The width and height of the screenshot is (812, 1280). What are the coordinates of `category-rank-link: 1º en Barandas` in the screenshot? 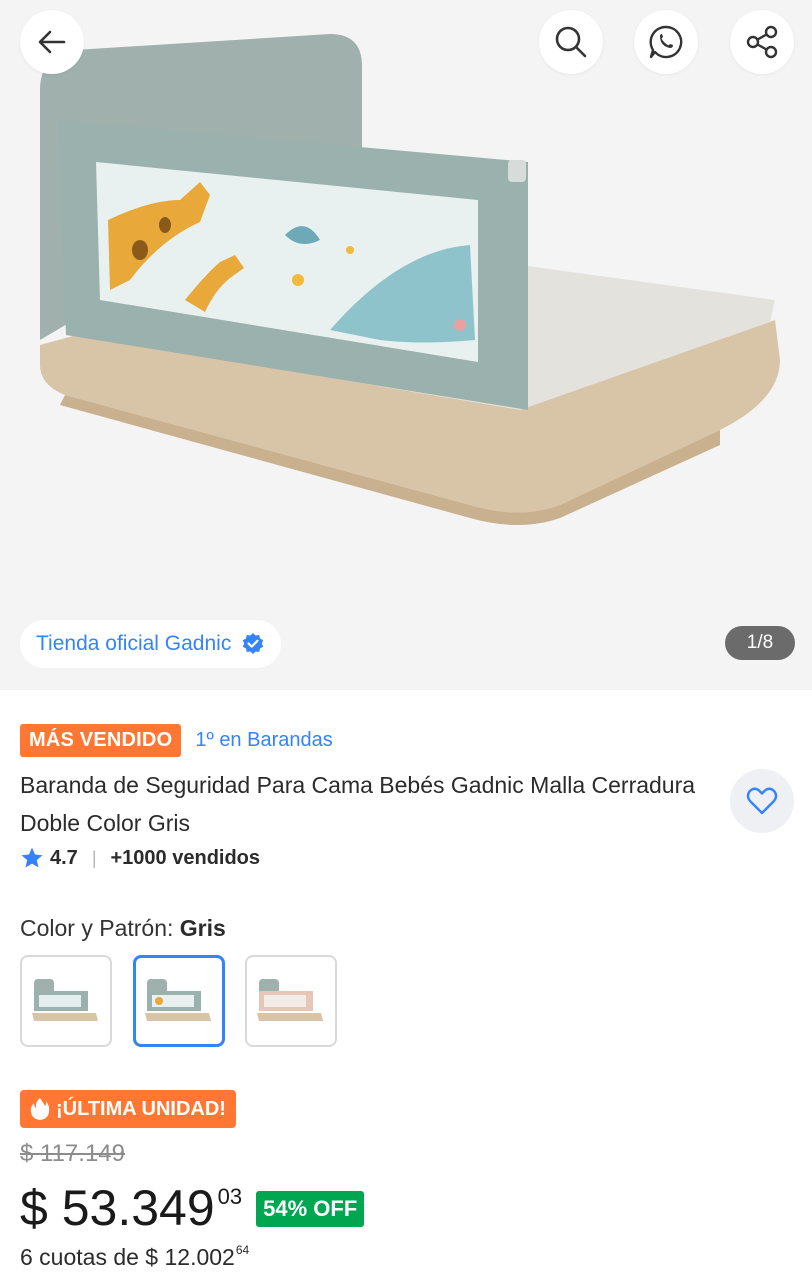 It's located at (263, 740).